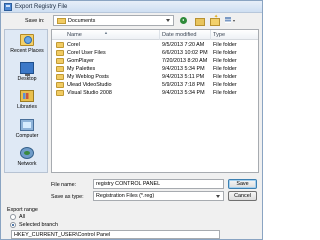  Describe the element at coordinates (242, 196) in the screenshot. I see `cancel-button: Cancel` at that location.